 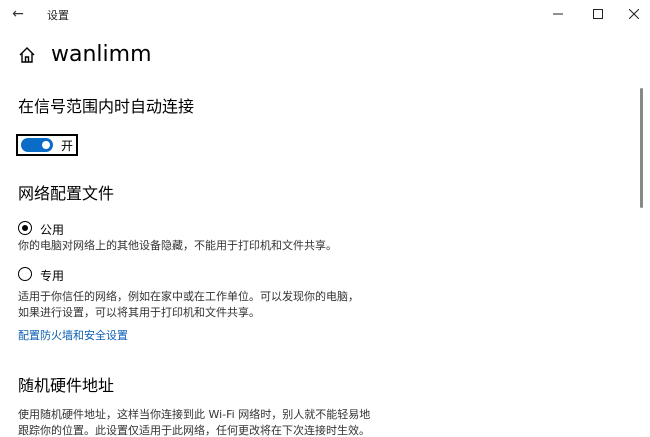 What do you see at coordinates (37, 145) in the screenshot?
I see `toggle-track` at bounding box center [37, 145].